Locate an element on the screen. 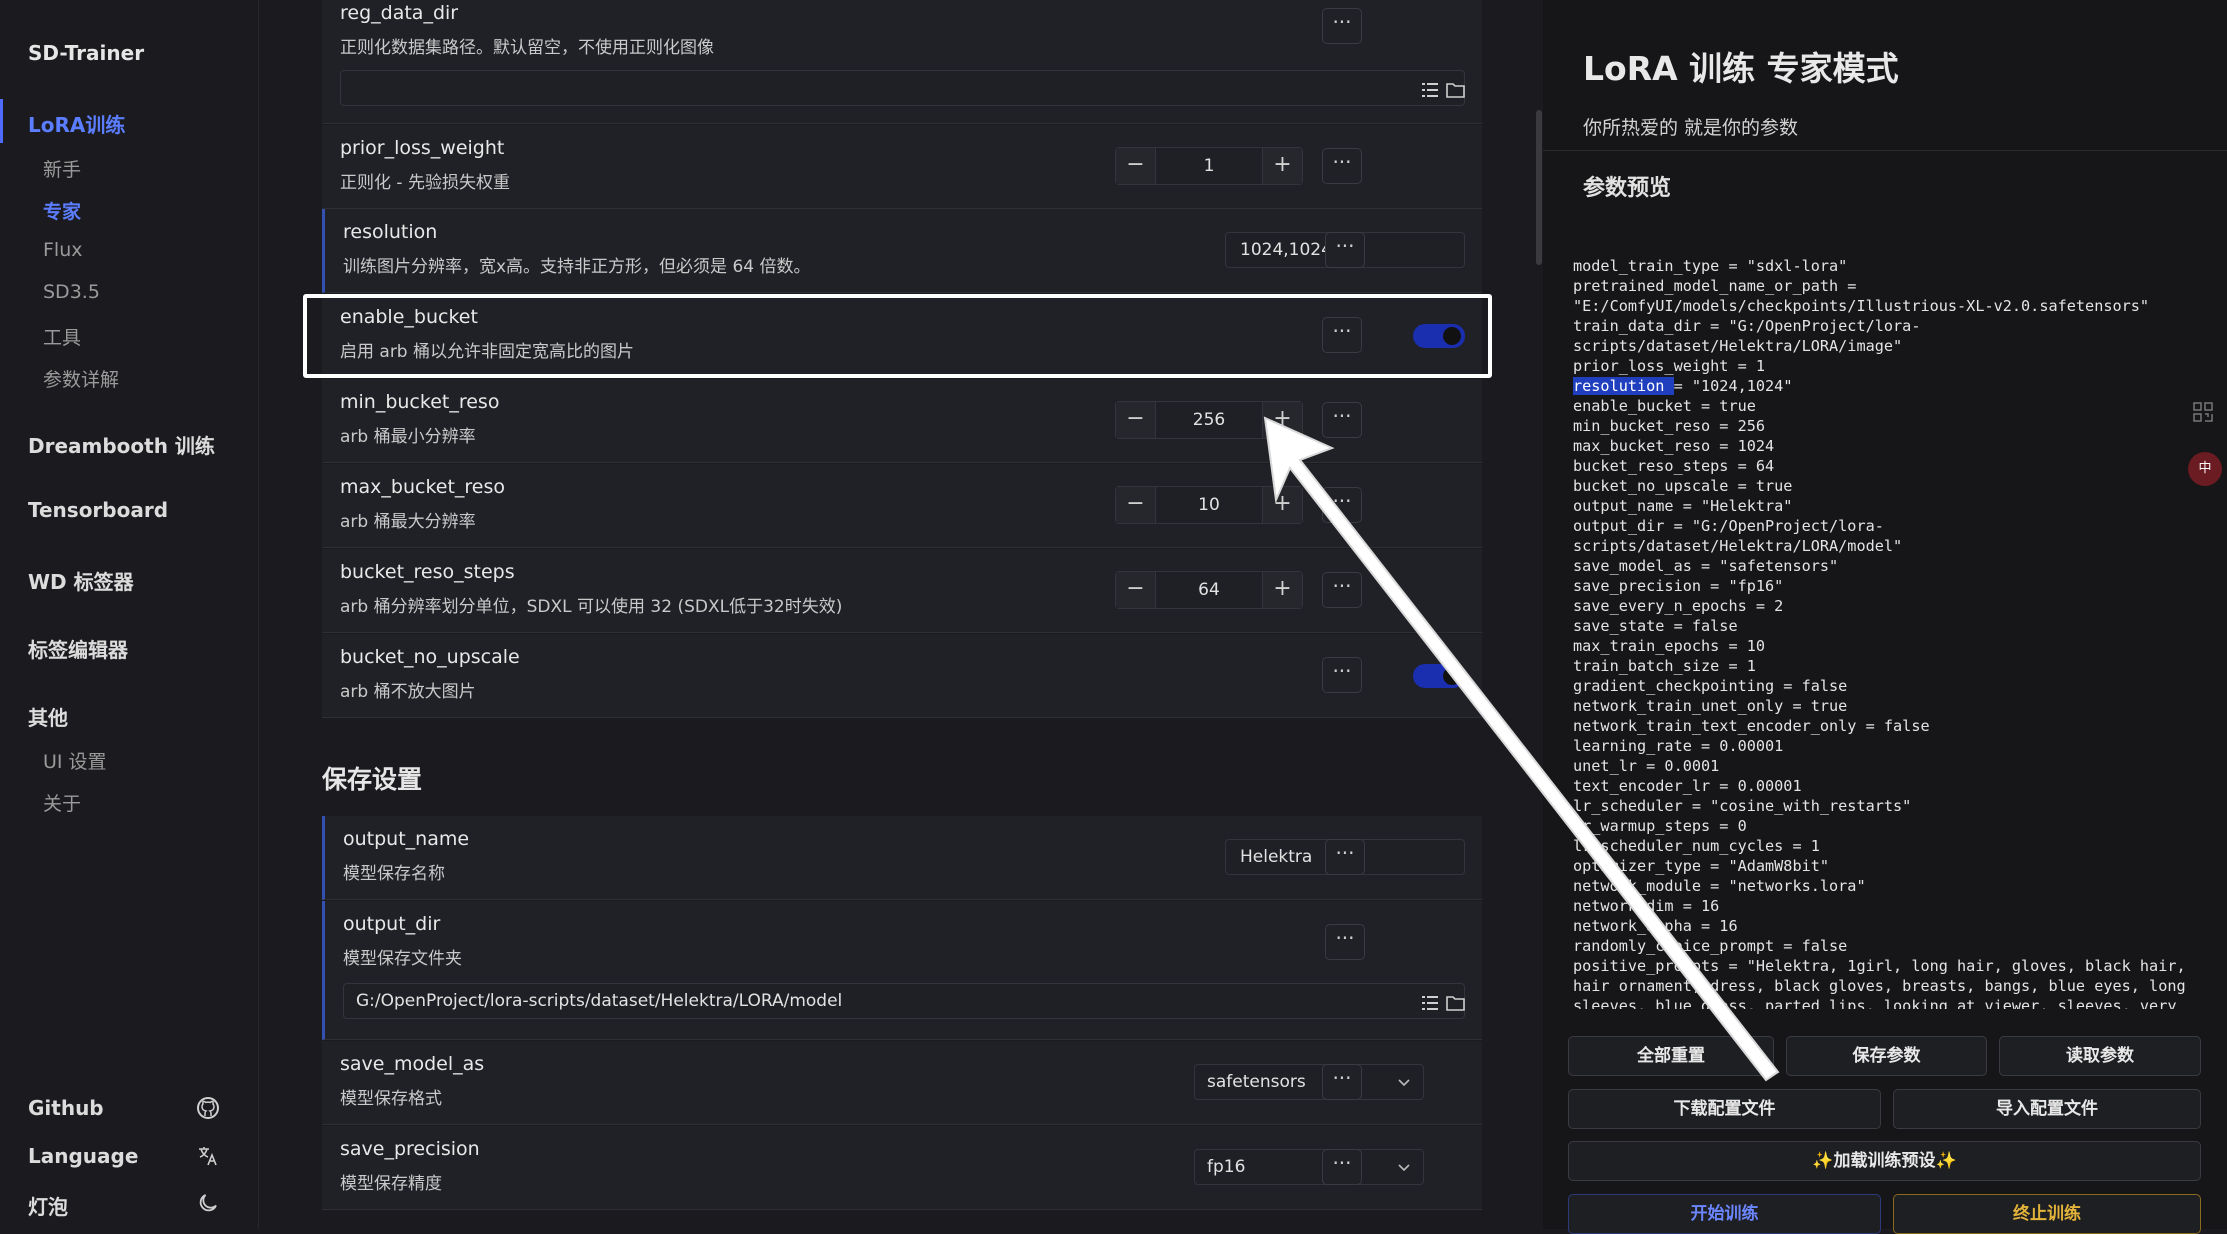 The image size is (2227, 1234). start-training-button: 开始训练 is located at coordinates (1724, 1214).